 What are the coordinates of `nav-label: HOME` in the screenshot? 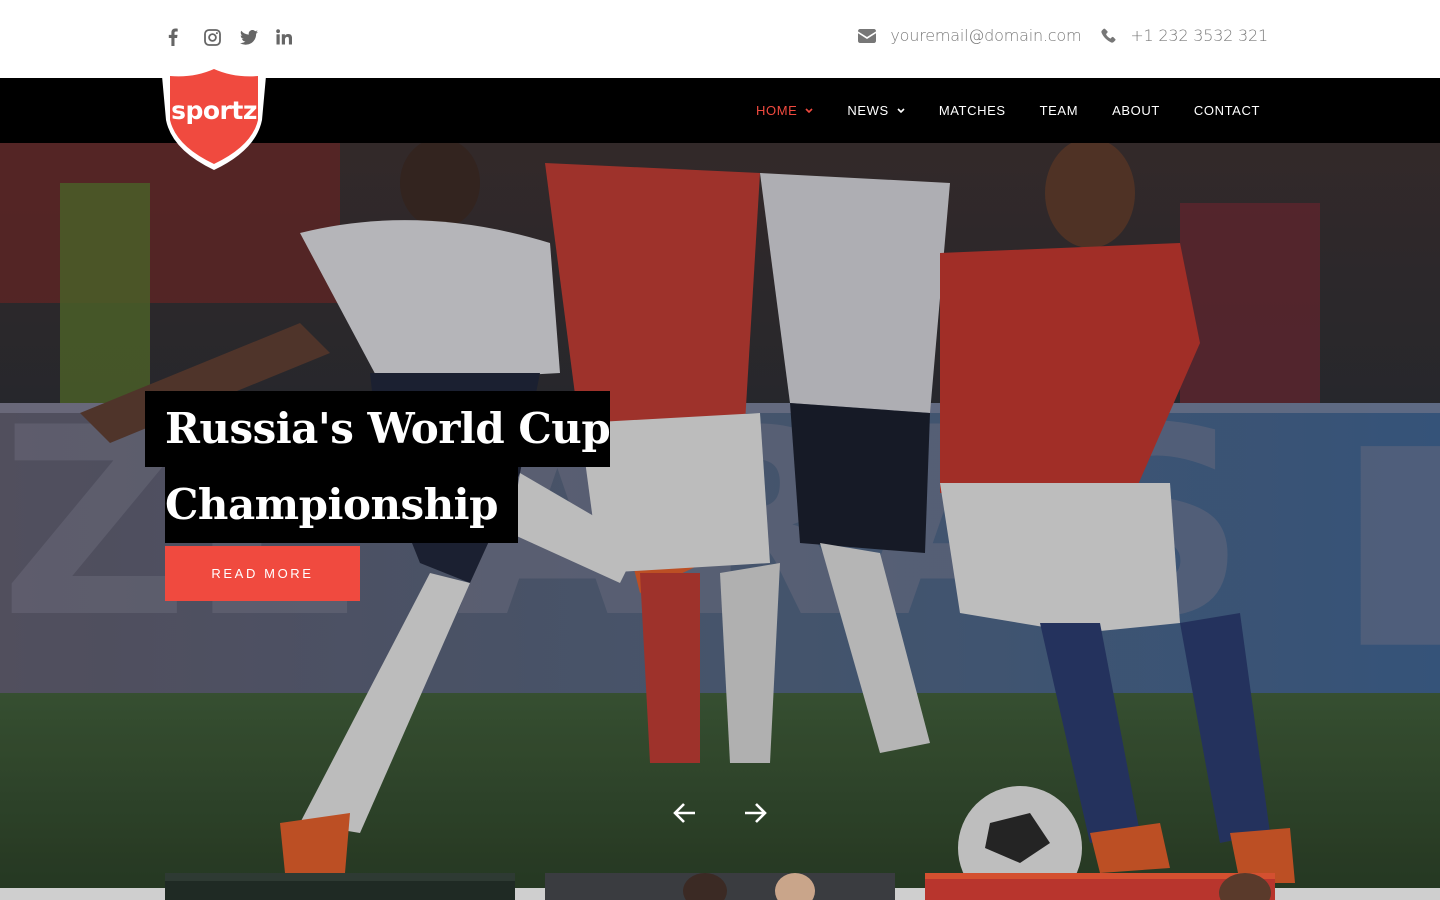 It's located at (777, 110).